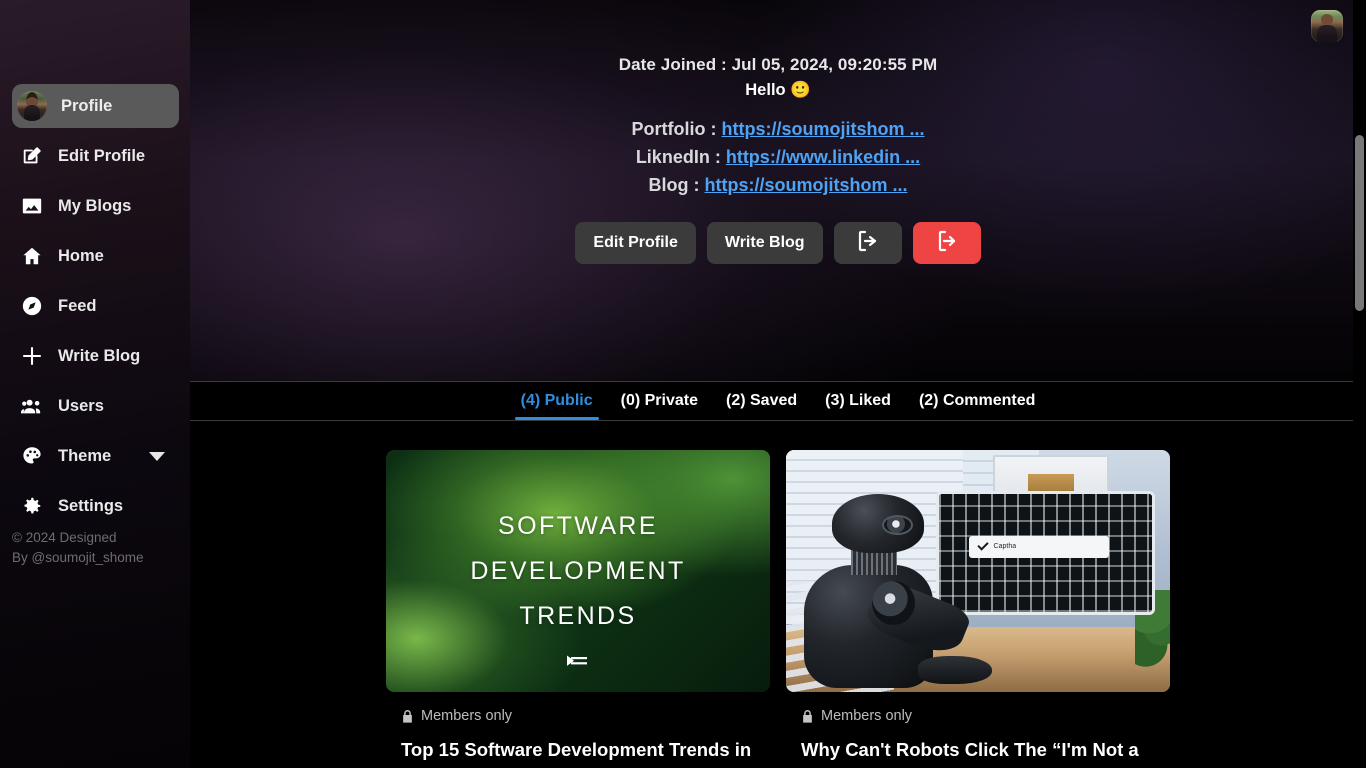 This screenshot has height=768, width=1366. Describe the element at coordinates (778, 90) in the screenshot. I see `profile-bio: Hello 🙂` at that location.